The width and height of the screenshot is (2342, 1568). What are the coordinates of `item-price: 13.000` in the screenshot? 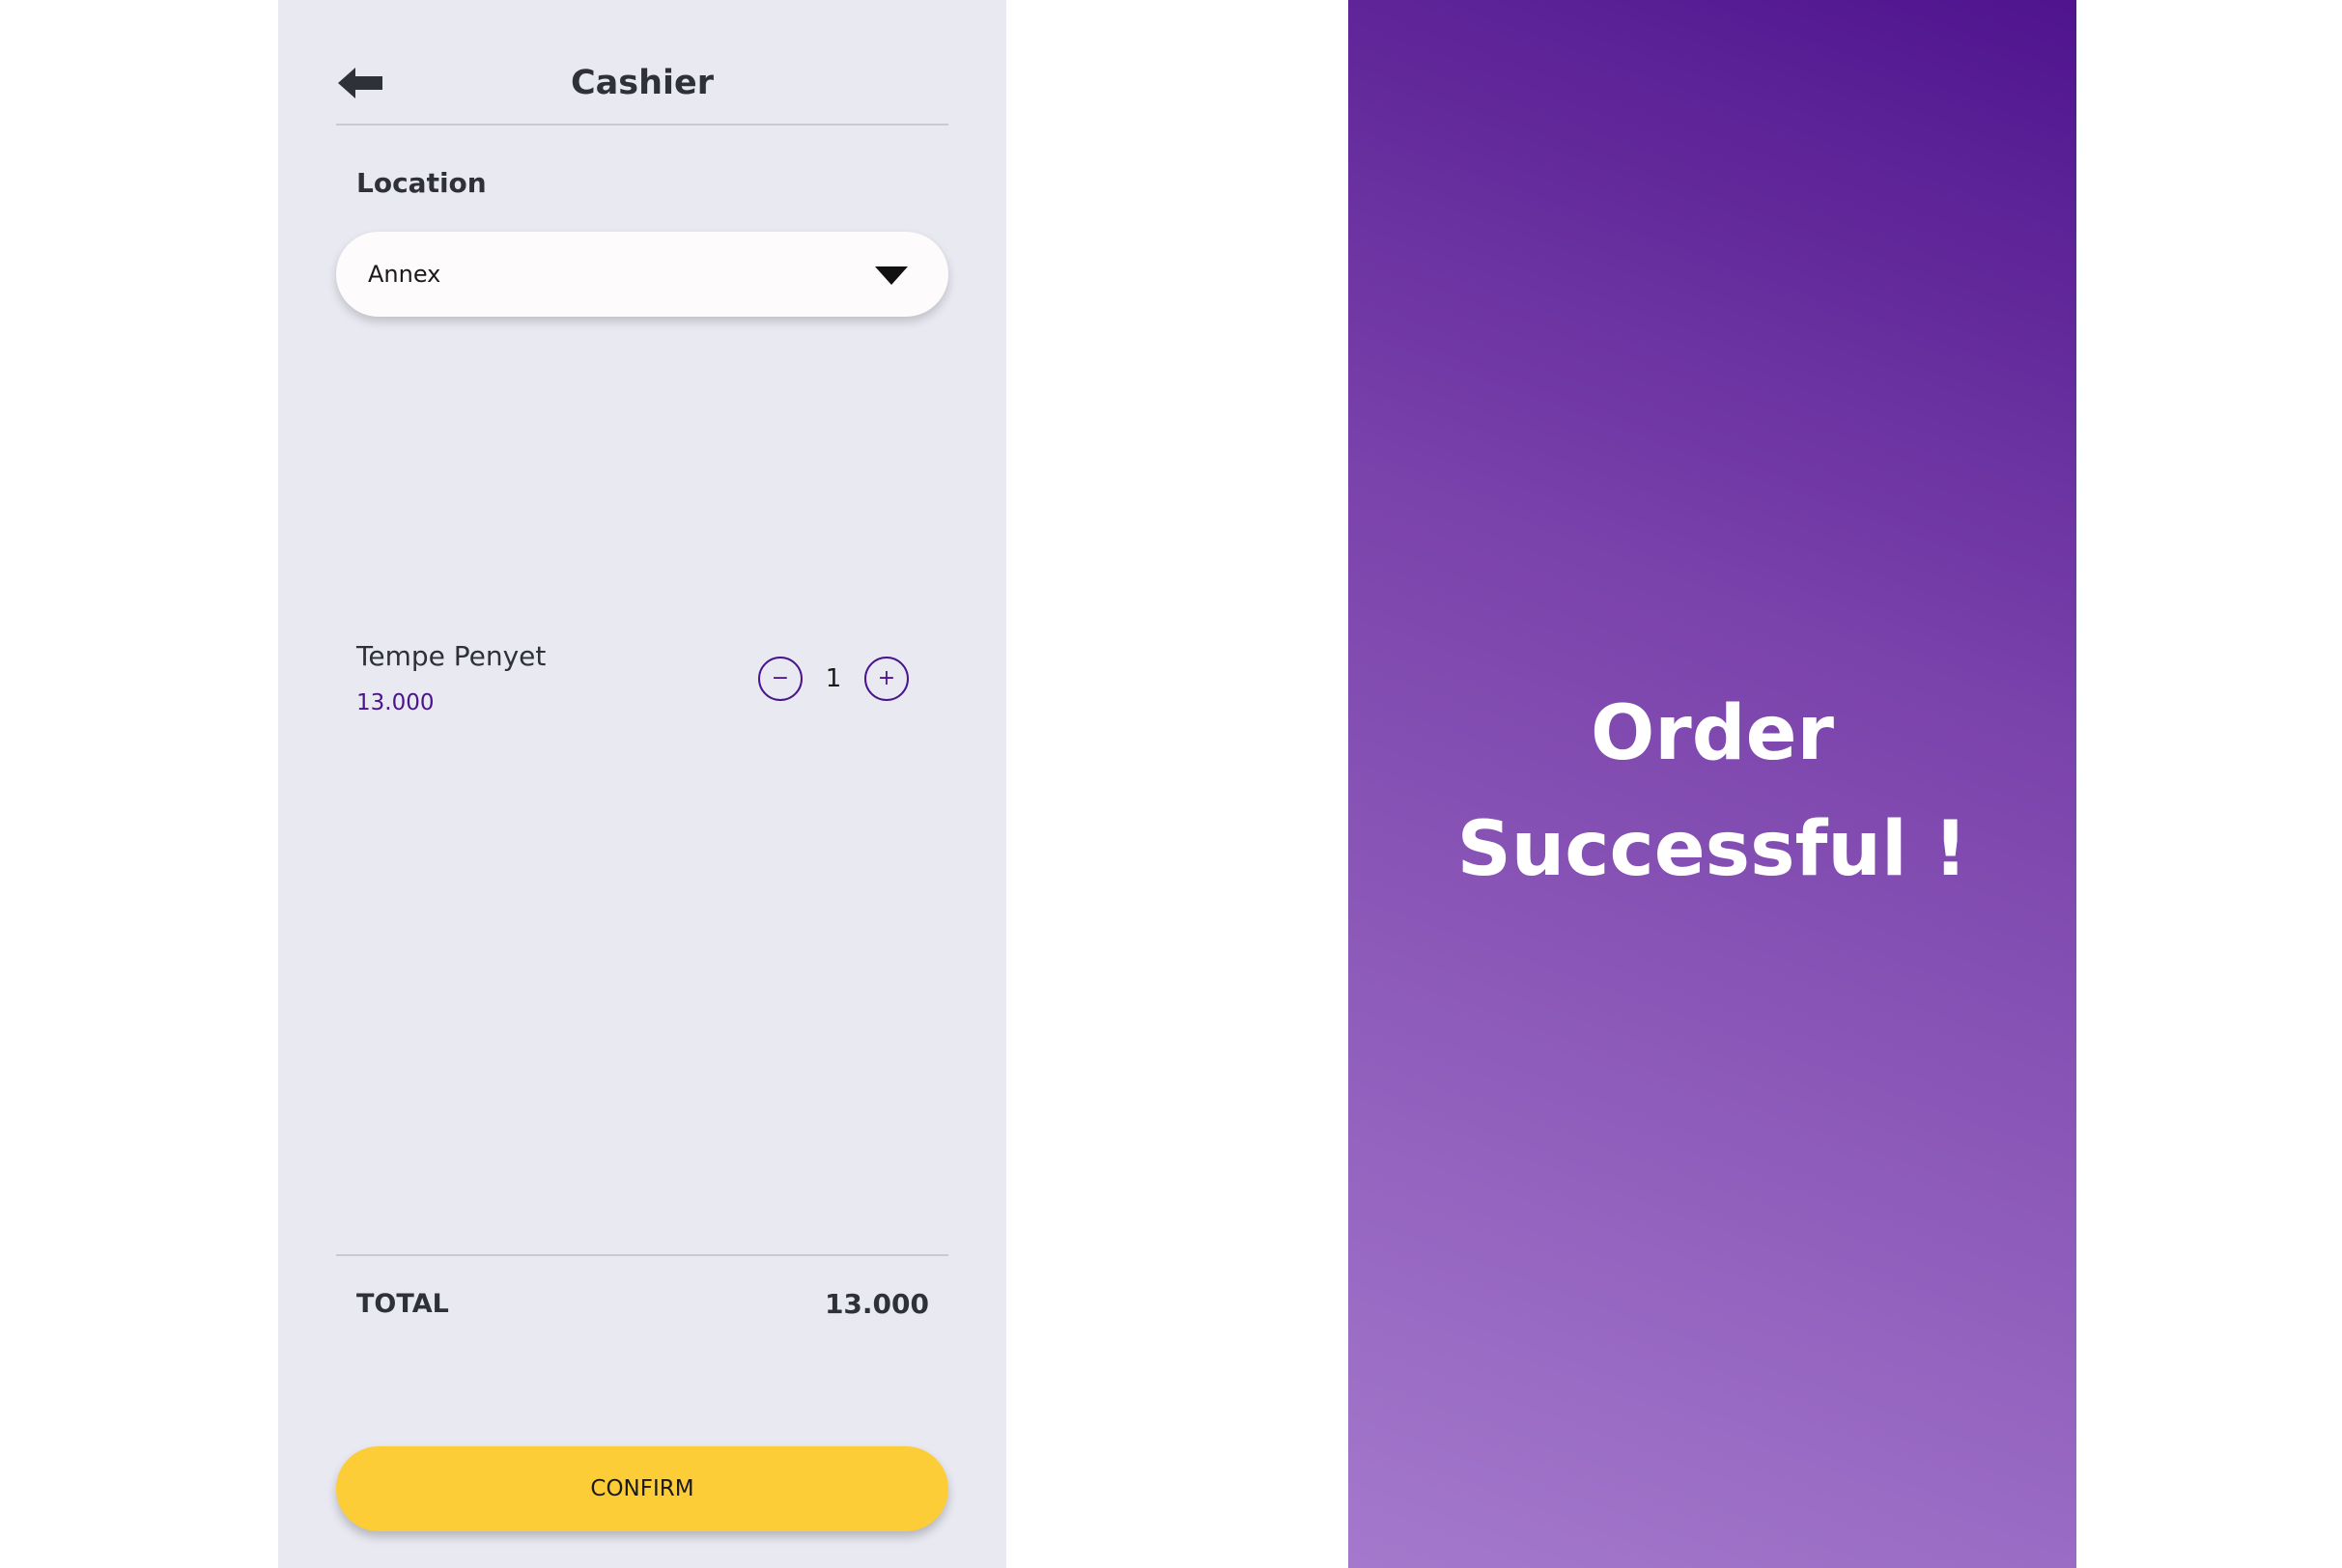 It's located at (395, 703).